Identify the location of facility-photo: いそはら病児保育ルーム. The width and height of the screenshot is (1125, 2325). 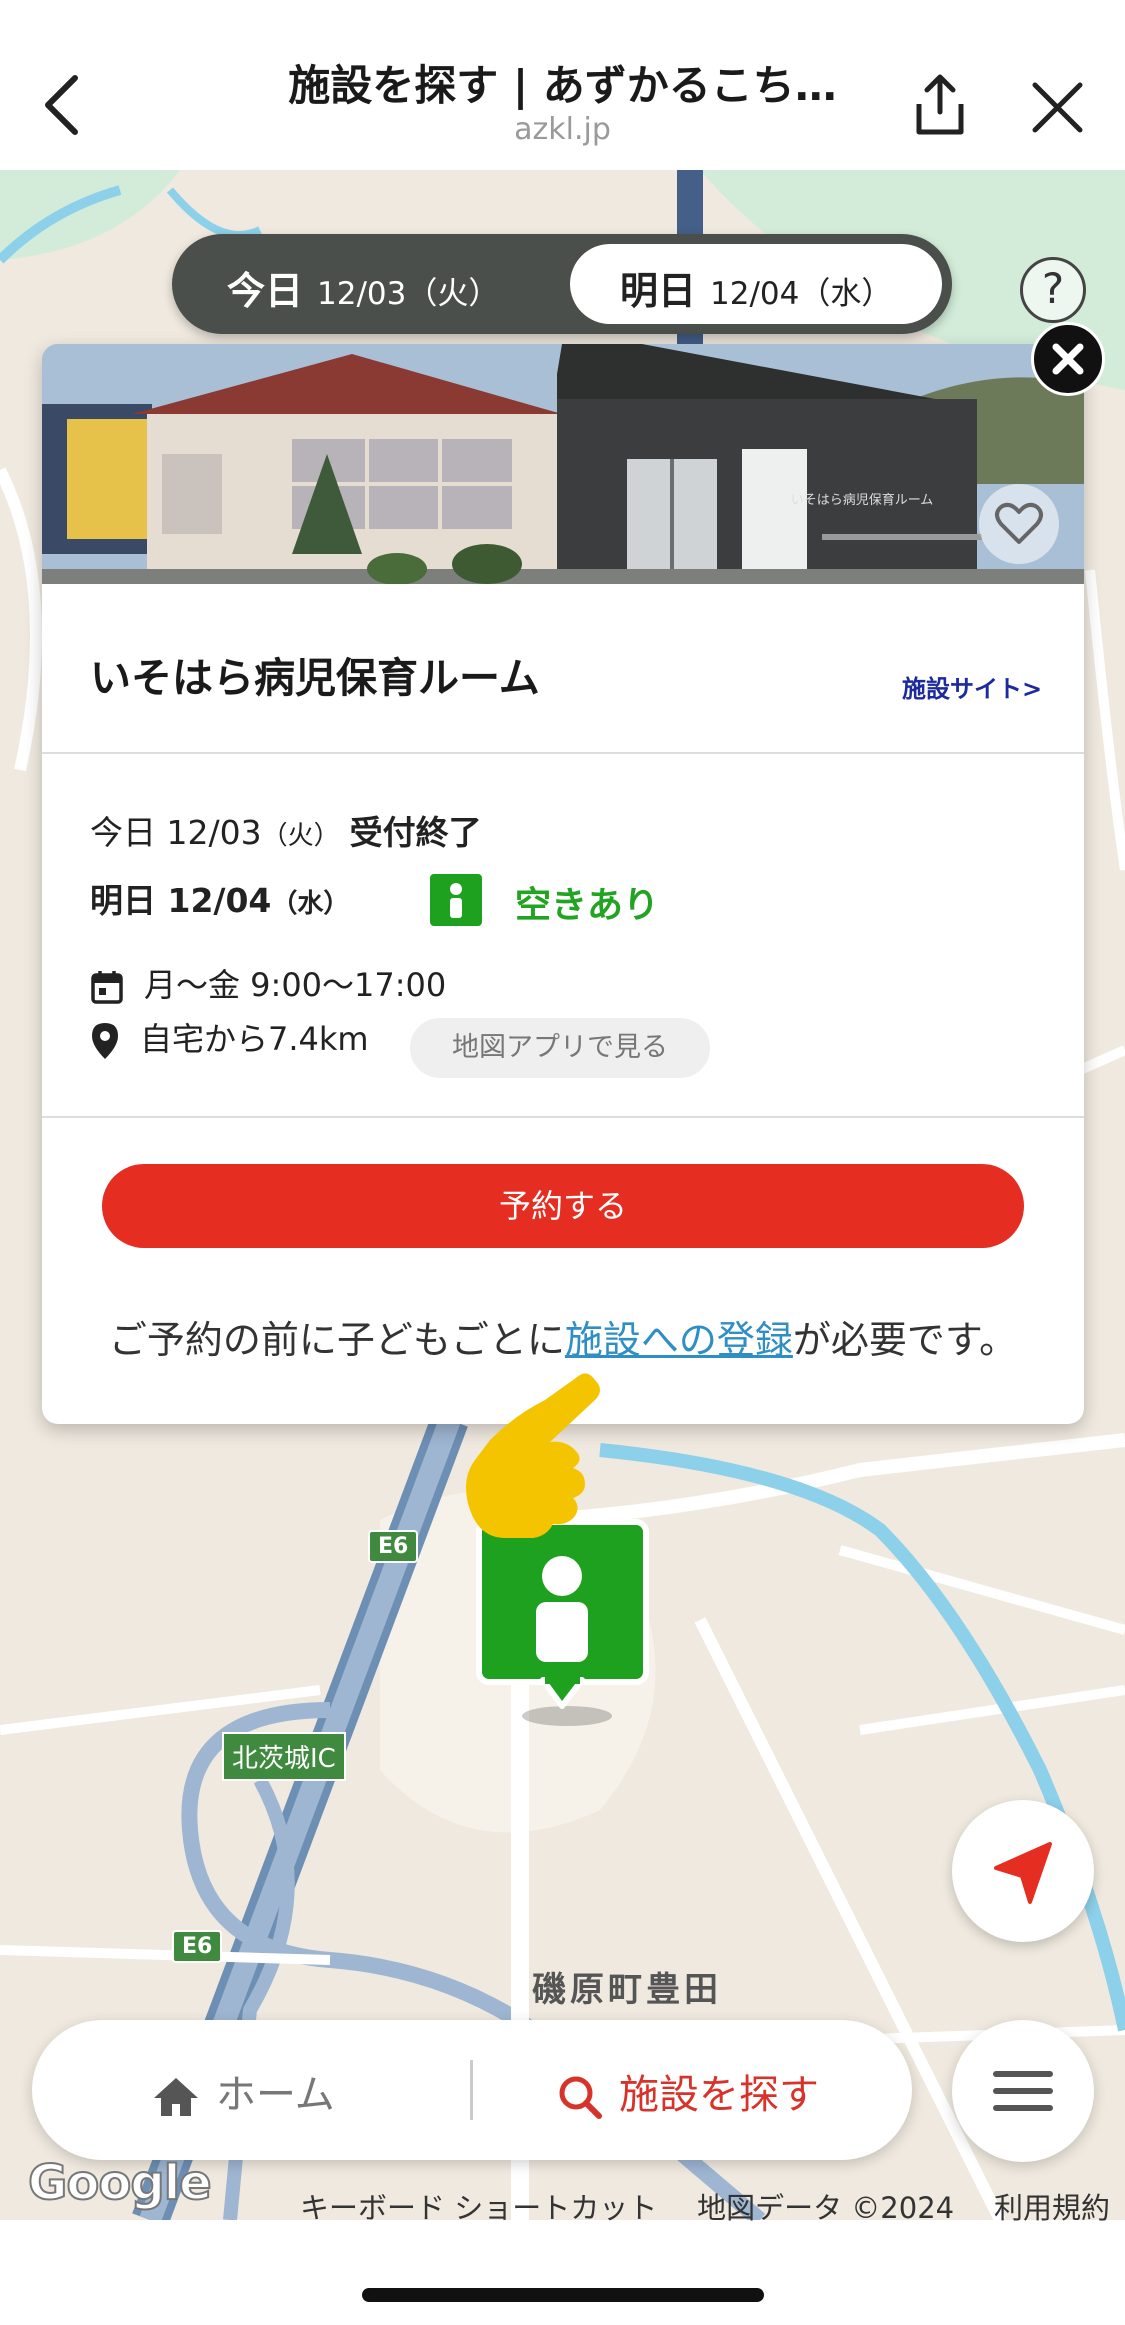
(563, 464).